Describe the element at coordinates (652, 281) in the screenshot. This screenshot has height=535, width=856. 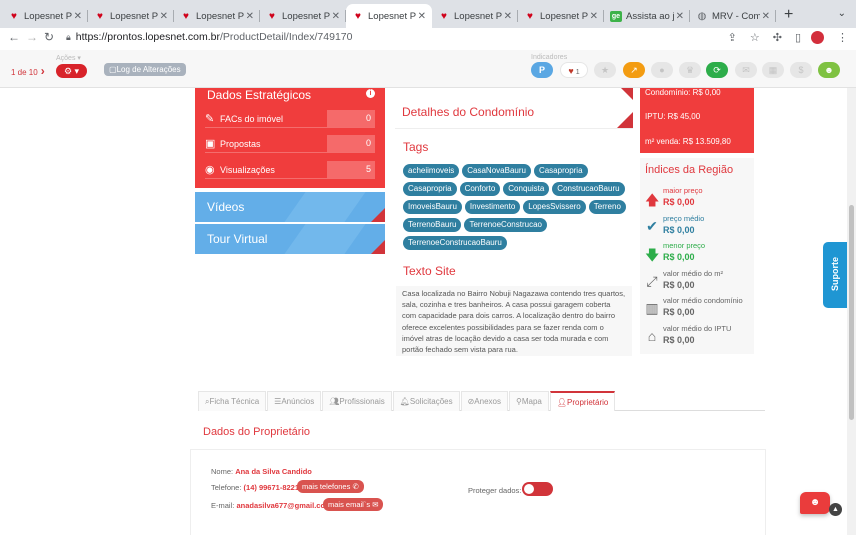
I see `resize-icon: ⤢` at that location.